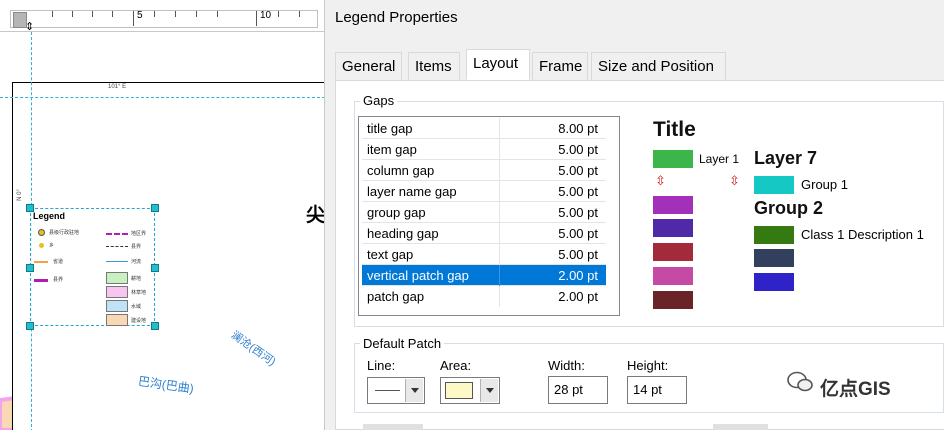 This screenshot has height=430, width=944. What do you see at coordinates (136, 262) in the screenshot?
I see `legend-item: 河流` at bounding box center [136, 262].